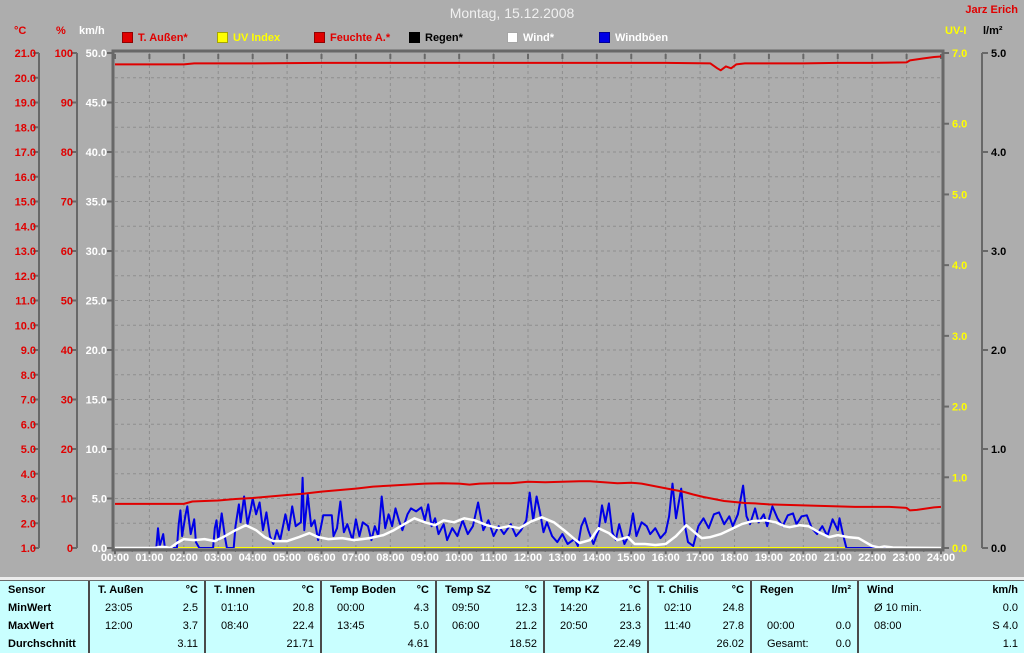 Image resolution: width=1024 pixels, height=653 pixels. What do you see at coordinates (67, 104) in the screenshot?
I see `svg-text: 90` at bounding box center [67, 104].